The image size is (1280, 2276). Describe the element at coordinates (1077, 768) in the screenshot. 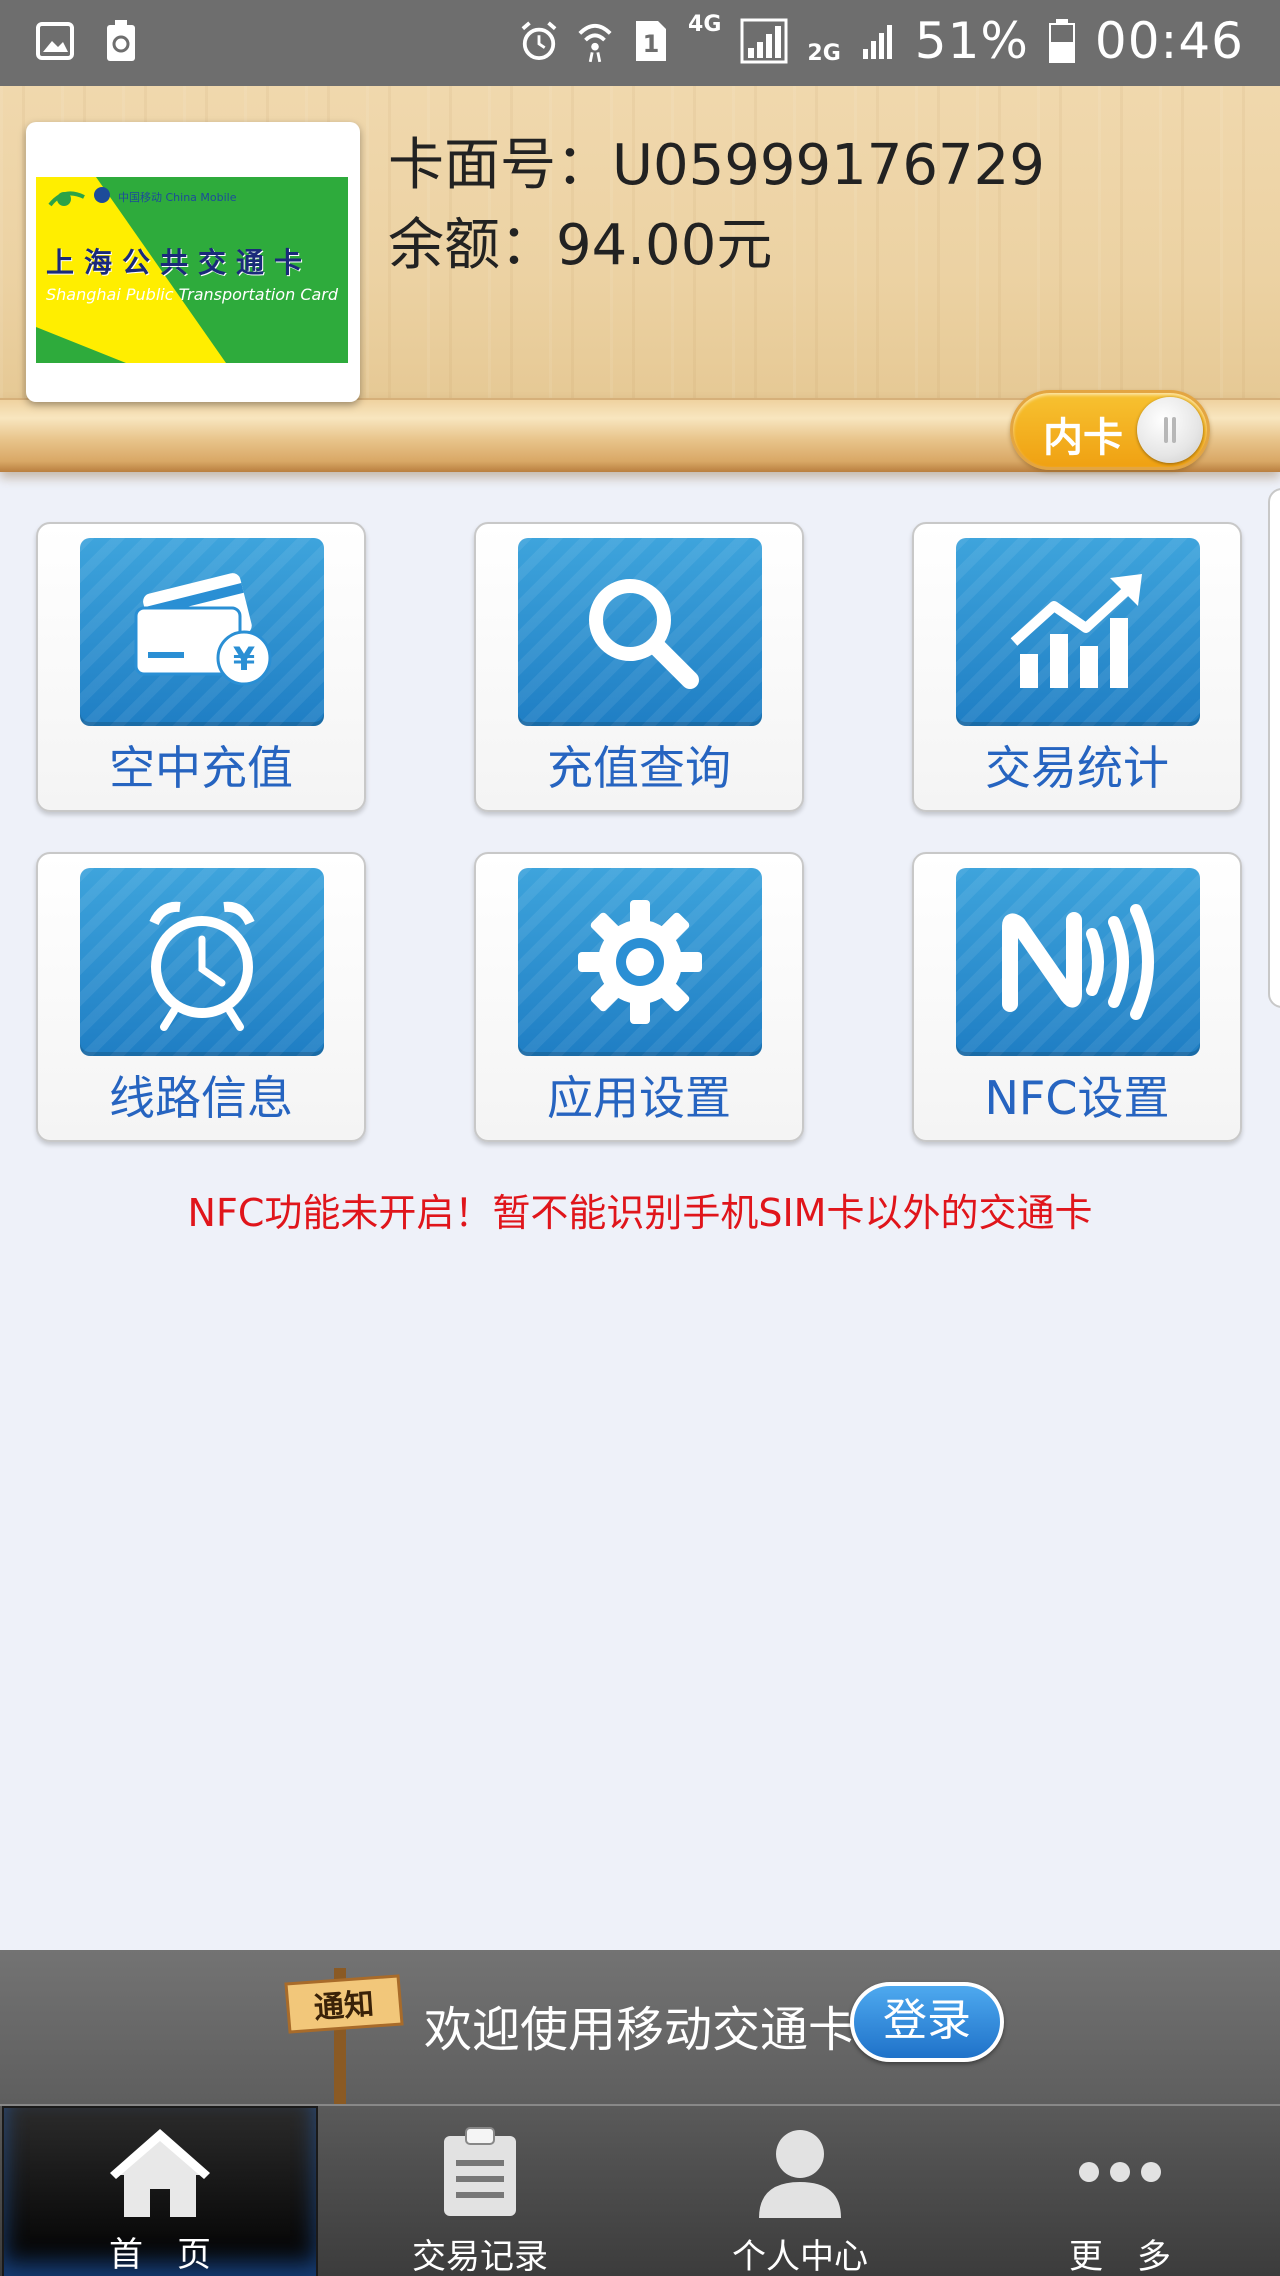

I see `tile-label: 交易统计` at that location.